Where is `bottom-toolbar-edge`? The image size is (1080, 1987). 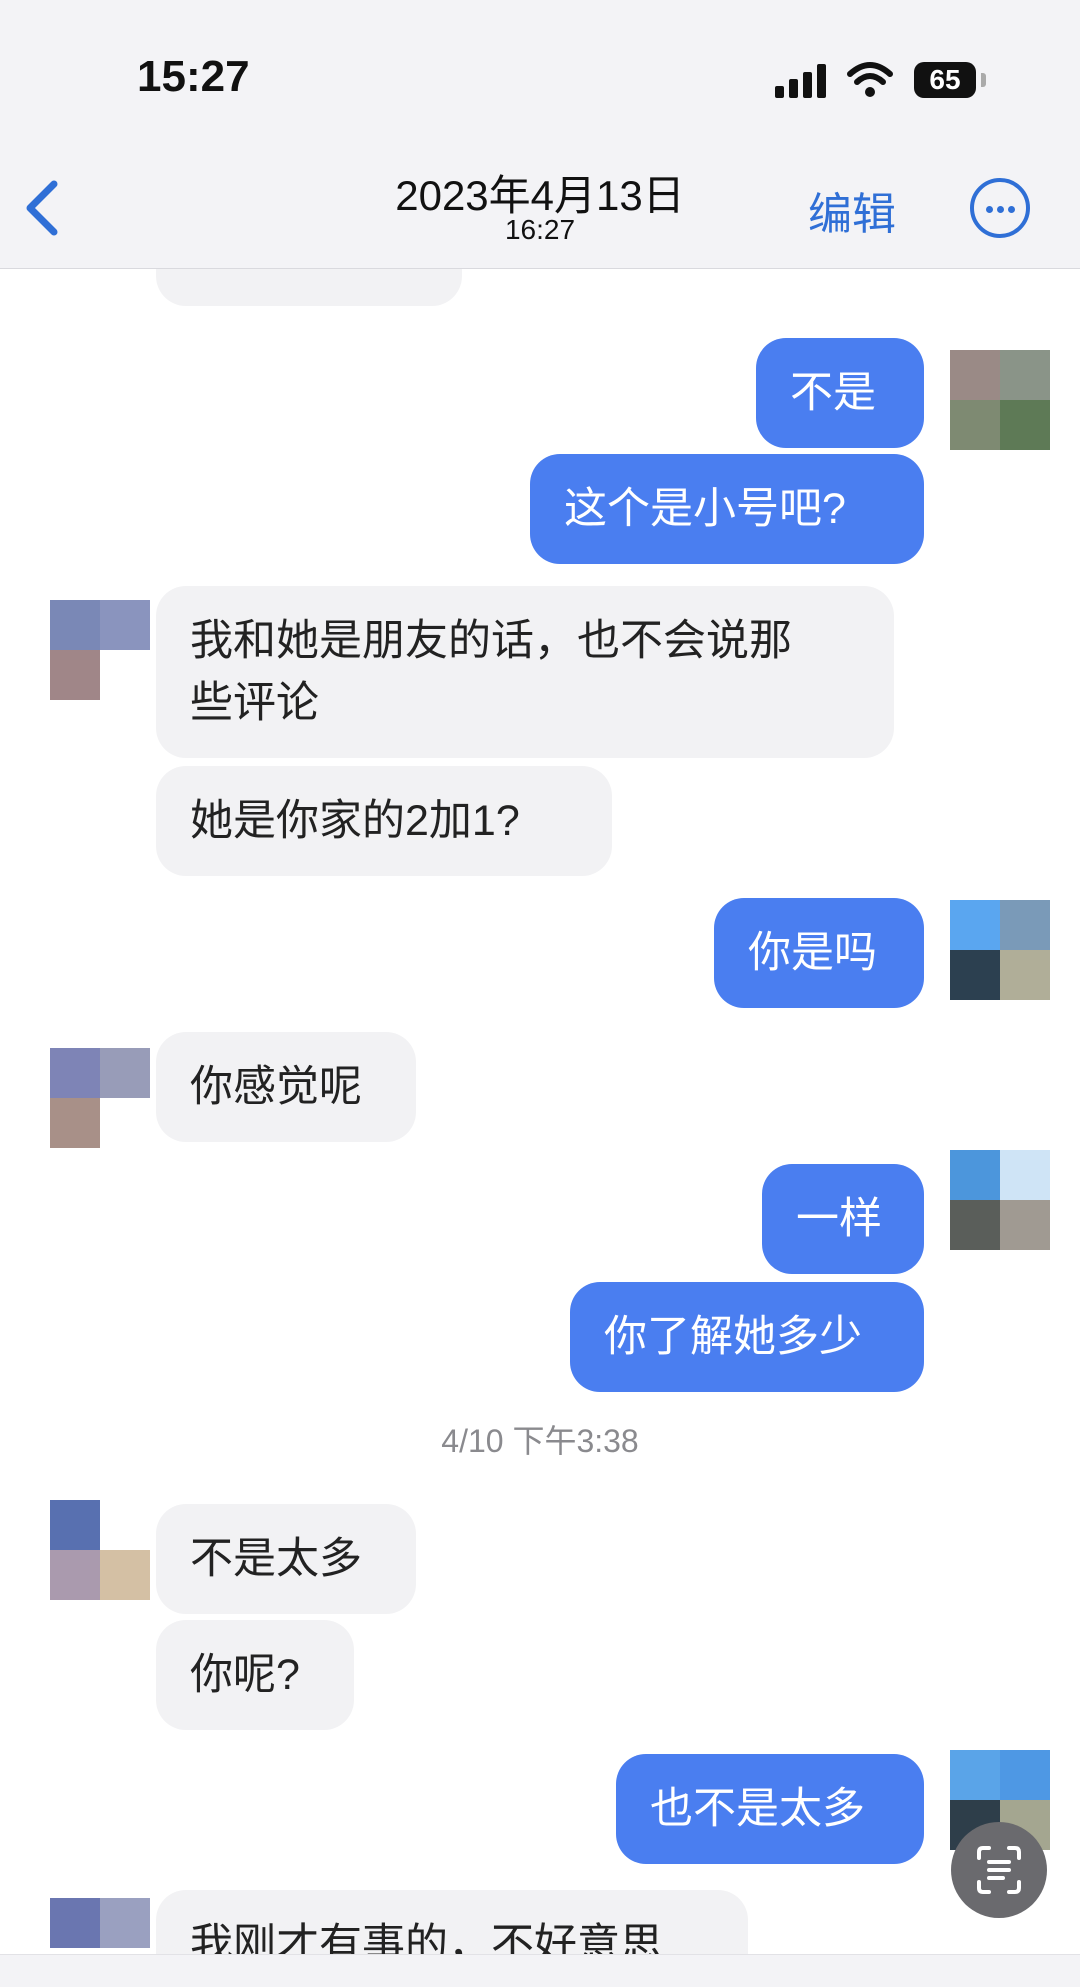 bottom-toolbar-edge is located at coordinates (540, 1970).